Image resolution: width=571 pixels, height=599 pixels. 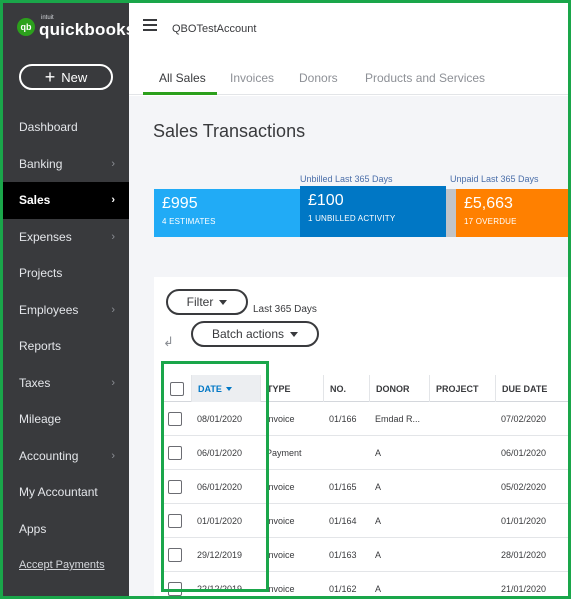 I want to click on sidebar-item-employees: Employees ›, so click(x=66, y=310).